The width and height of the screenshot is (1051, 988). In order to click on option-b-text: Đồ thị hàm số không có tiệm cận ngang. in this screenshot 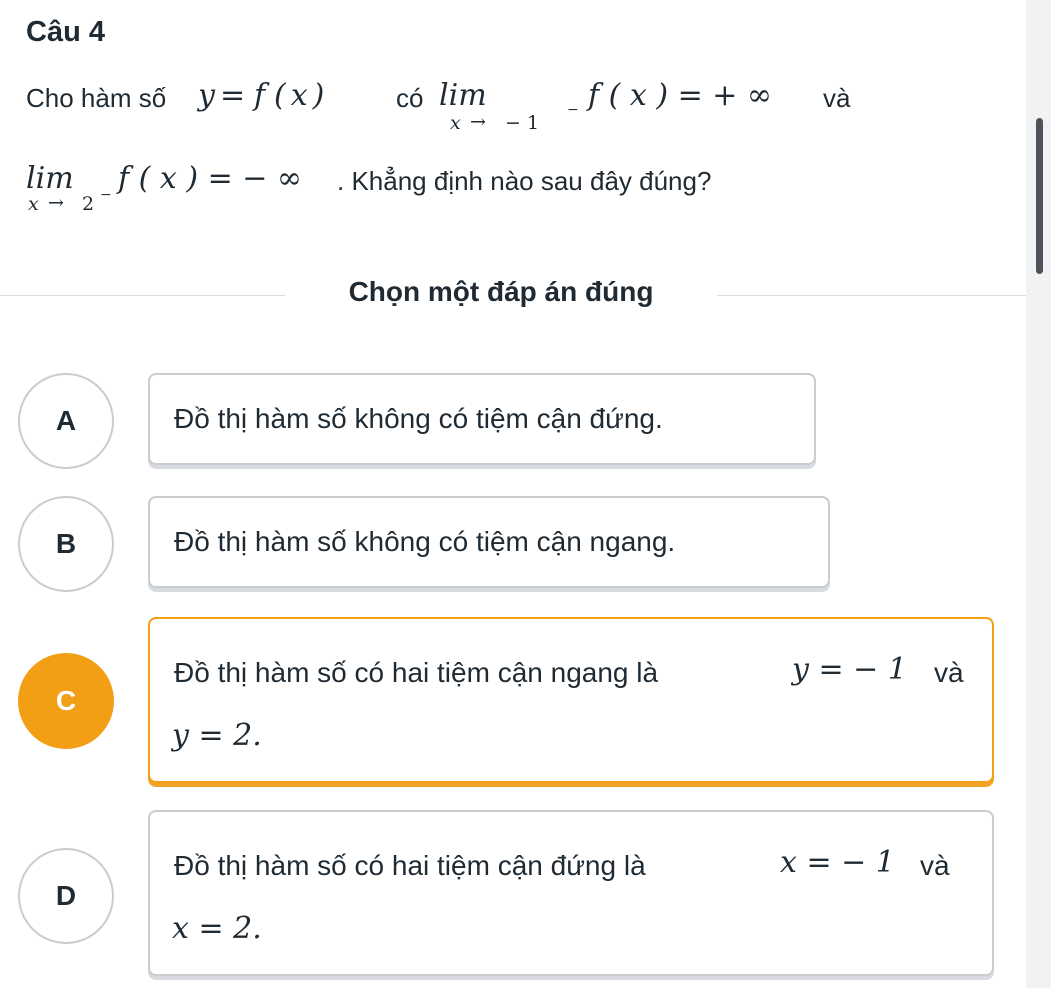, I will do `click(425, 541)`.